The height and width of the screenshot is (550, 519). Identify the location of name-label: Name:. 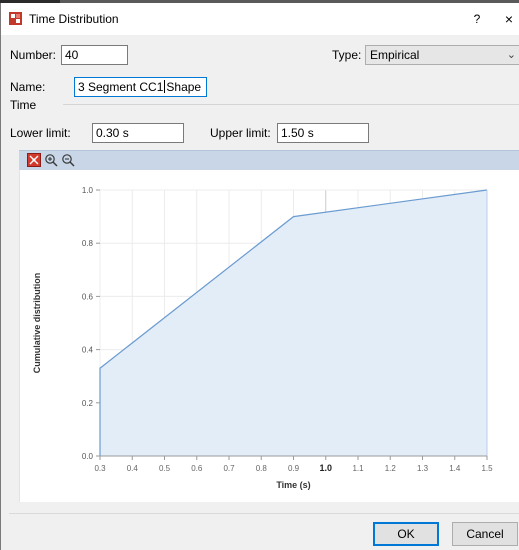
(28, 87).